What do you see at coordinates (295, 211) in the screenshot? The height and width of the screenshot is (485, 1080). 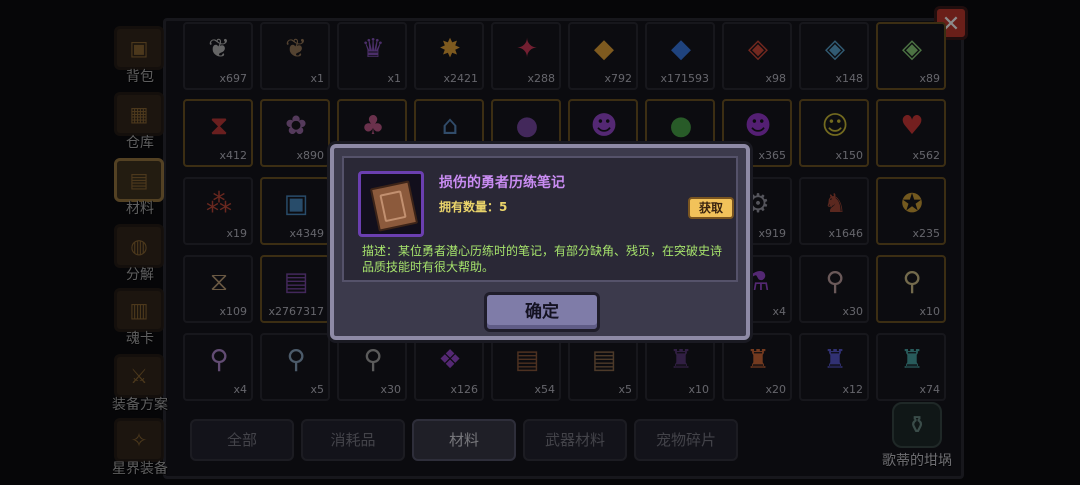 I see `item-slot: ▣ x4349` at bounding box center [295, 211].